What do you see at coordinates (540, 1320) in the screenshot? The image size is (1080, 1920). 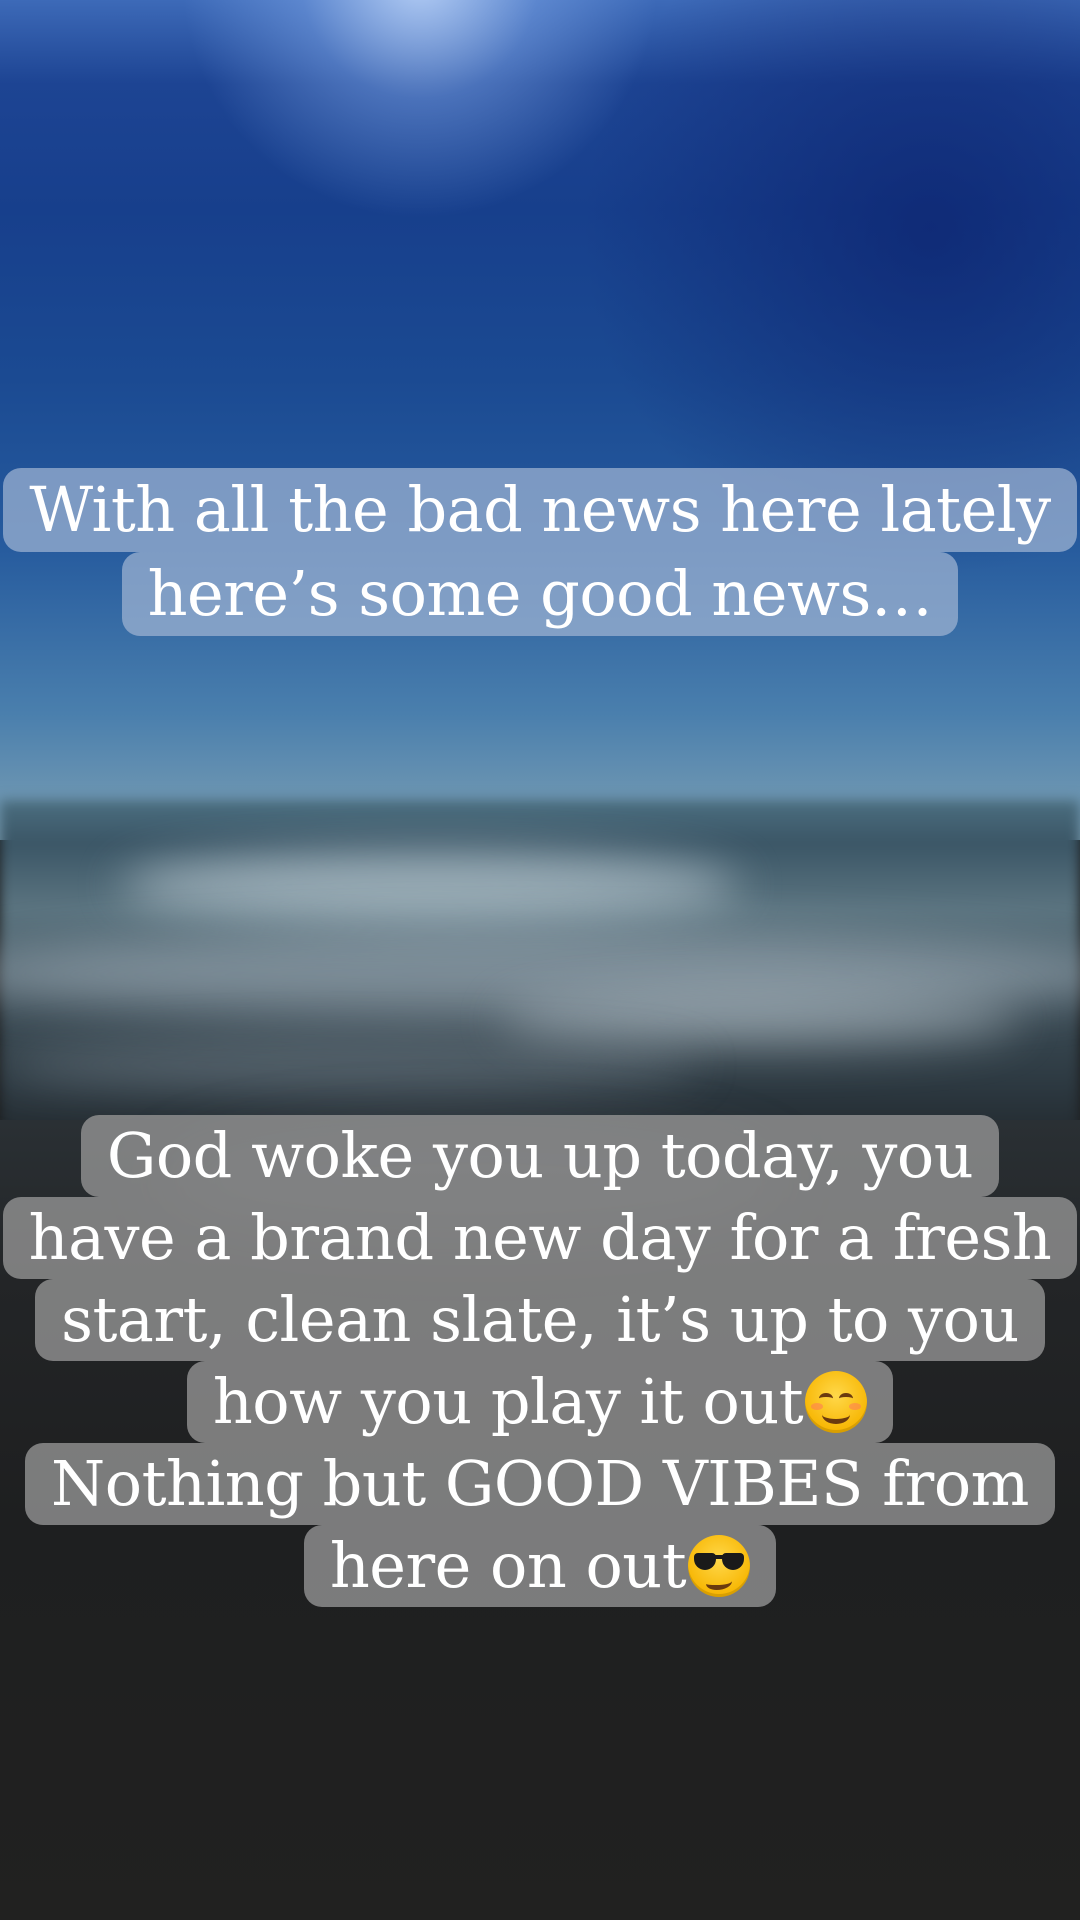 I see `caption-line: start, clean slate, it’s up to you` at bounding box center [540, 1320].